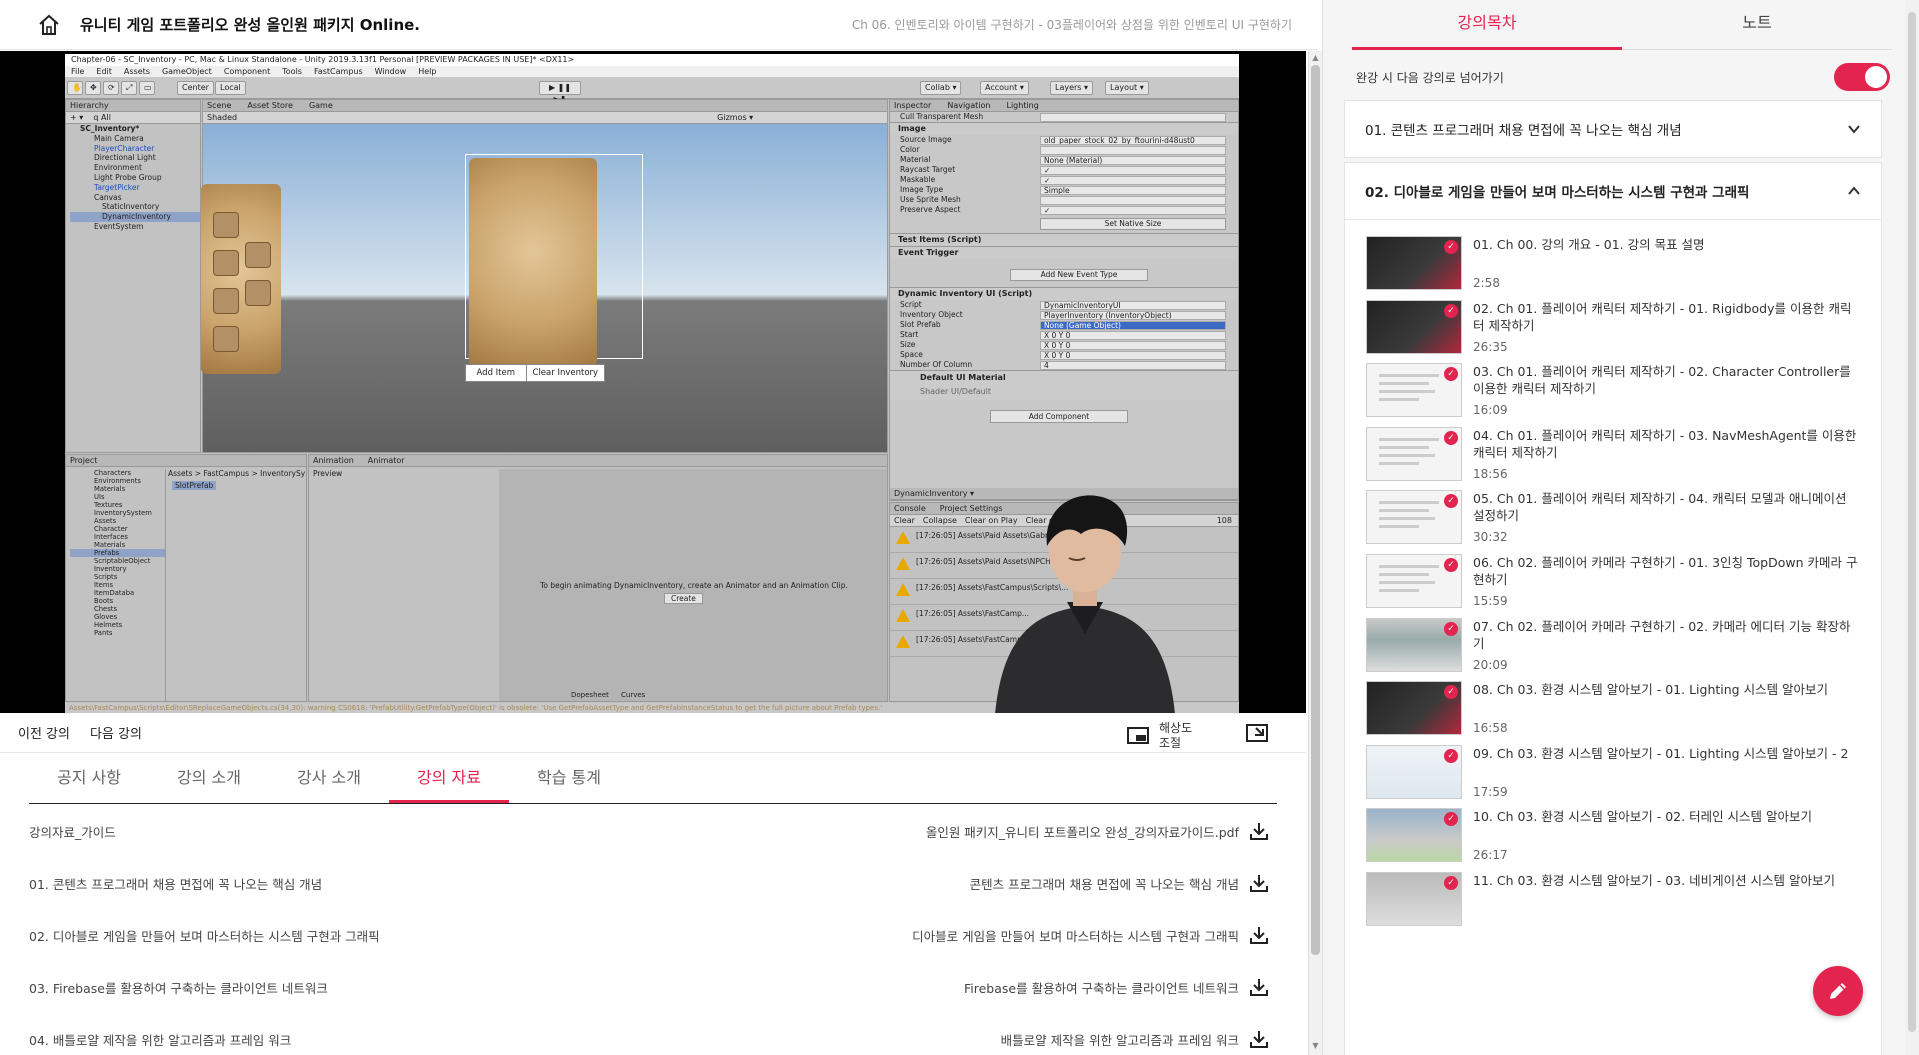  Describe the element at coordinates (176, 884) in the screenshot. I see `material-section-title: 01. 콘텐츠 프로그래머 채용 면접에 꼭 나오는 핵심 개념` at that location.